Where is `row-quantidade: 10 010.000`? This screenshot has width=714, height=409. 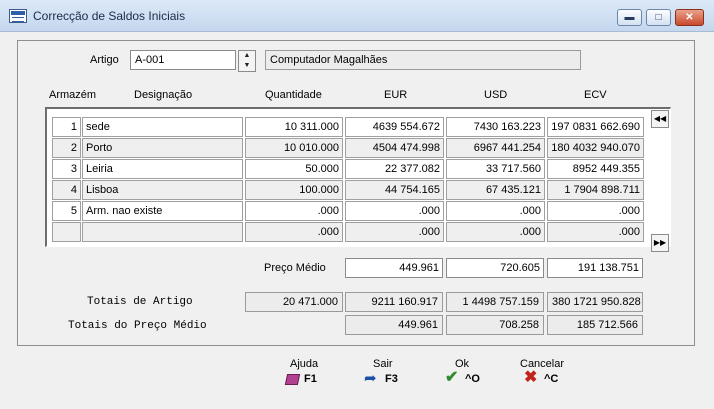 row-quantidade: 10 010.000 is located at coordinates (294, 148).